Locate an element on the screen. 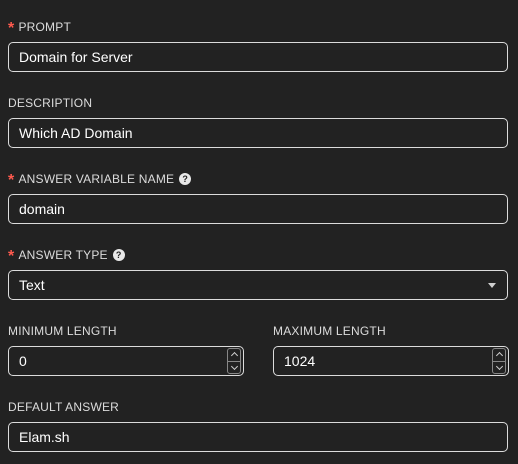  answer-type-label: * ANSWER TYPE ? is located at coordinates (66, 256).